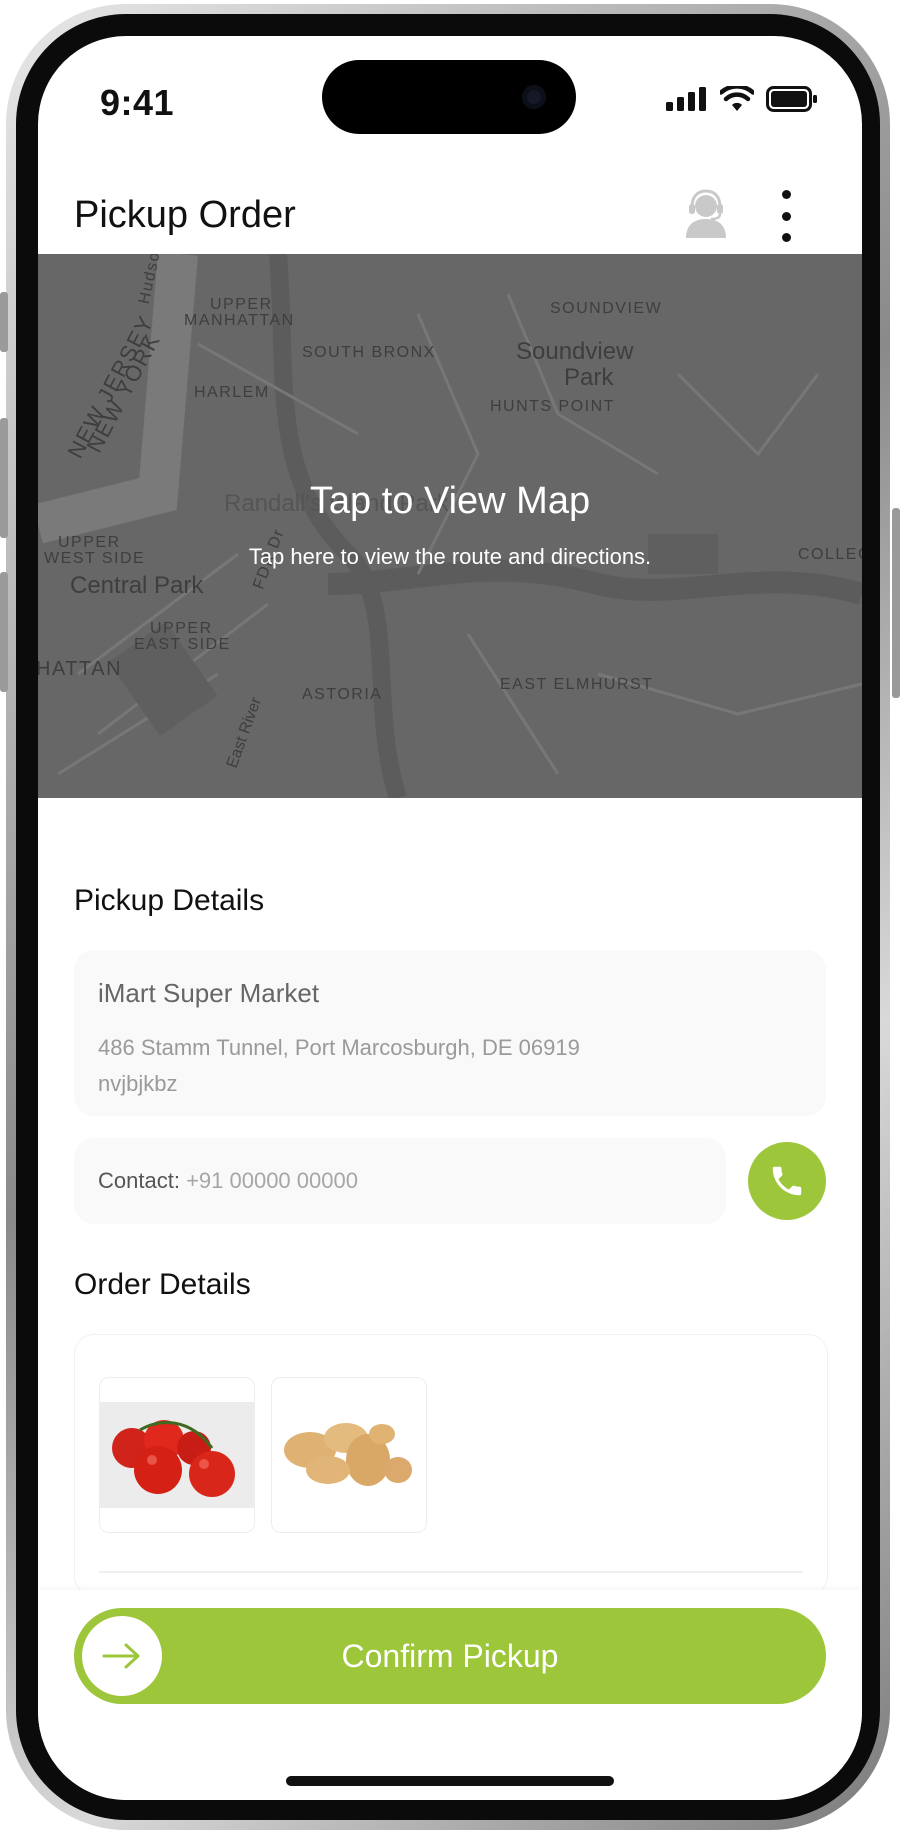 The width and height of the screenshot is (900, 1836). I want to click on page-title: Pickup Order, so click(185, 215).